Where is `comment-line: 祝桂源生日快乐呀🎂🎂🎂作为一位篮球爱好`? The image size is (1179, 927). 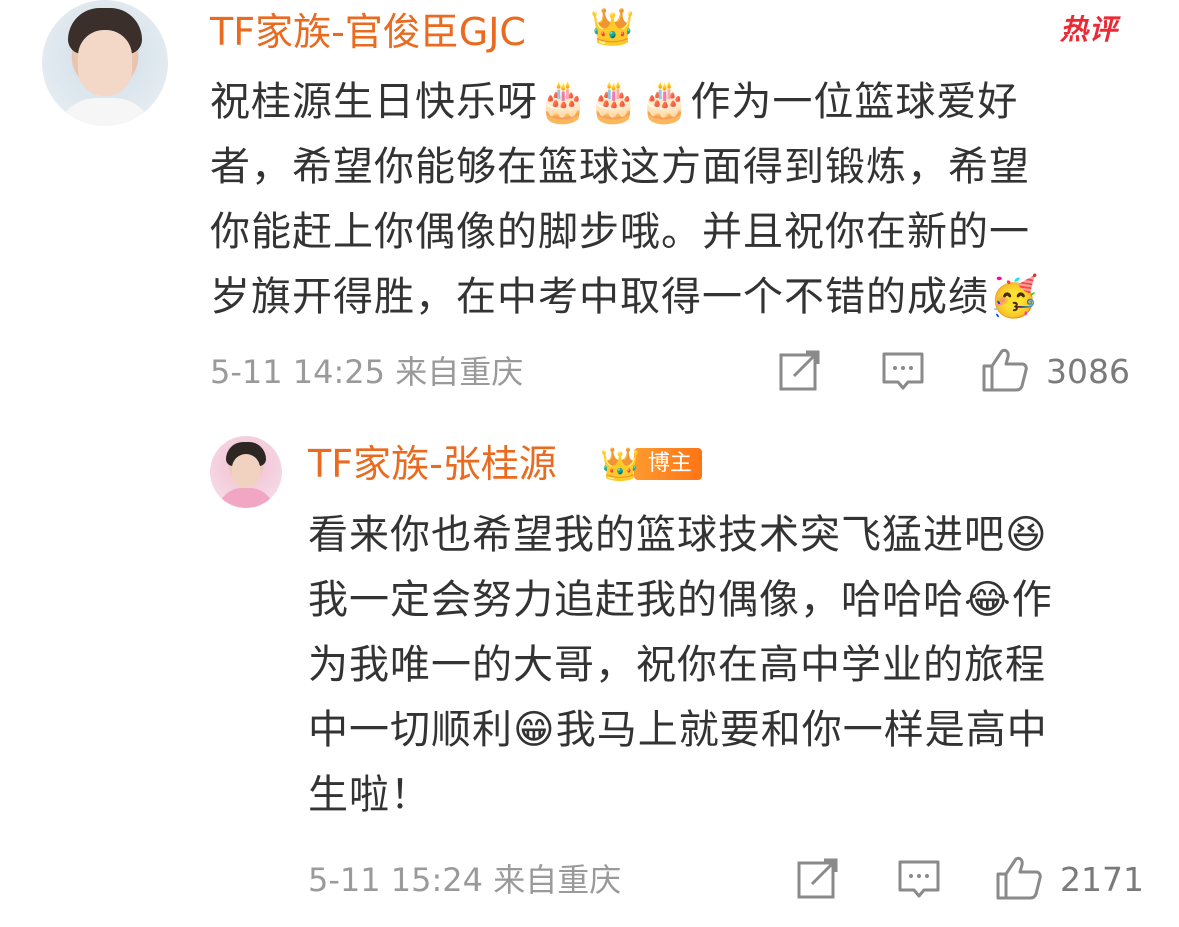 comment-line: 祝桂源生日快乐呀🎂🎂🎂作为一位篮球爱好 is located at coordinates (614, 102).